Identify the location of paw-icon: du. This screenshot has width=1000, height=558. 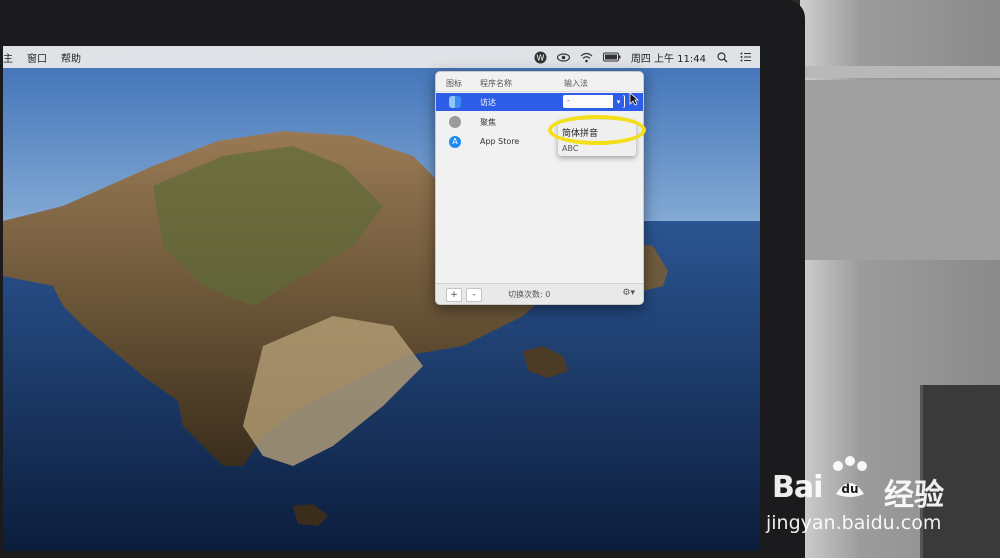
(850, 476).